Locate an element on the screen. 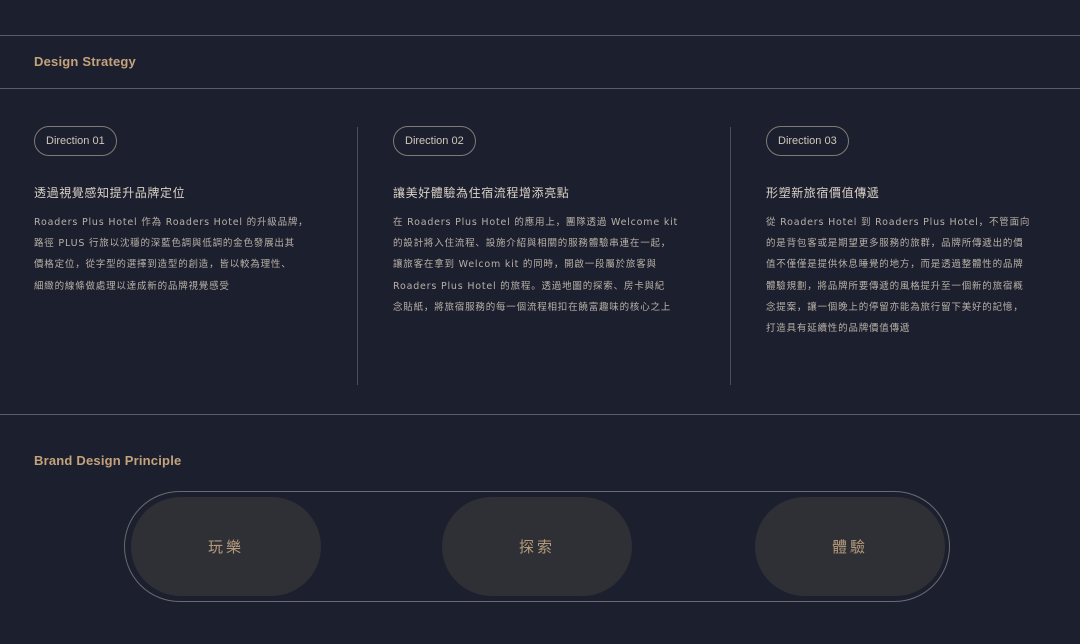 This screenshot has height=644, width=1080. direction-01-line: 價格定位，從字型的選擇到造型的創造，皆以較為理性、 is located at coordinates (163, 265).